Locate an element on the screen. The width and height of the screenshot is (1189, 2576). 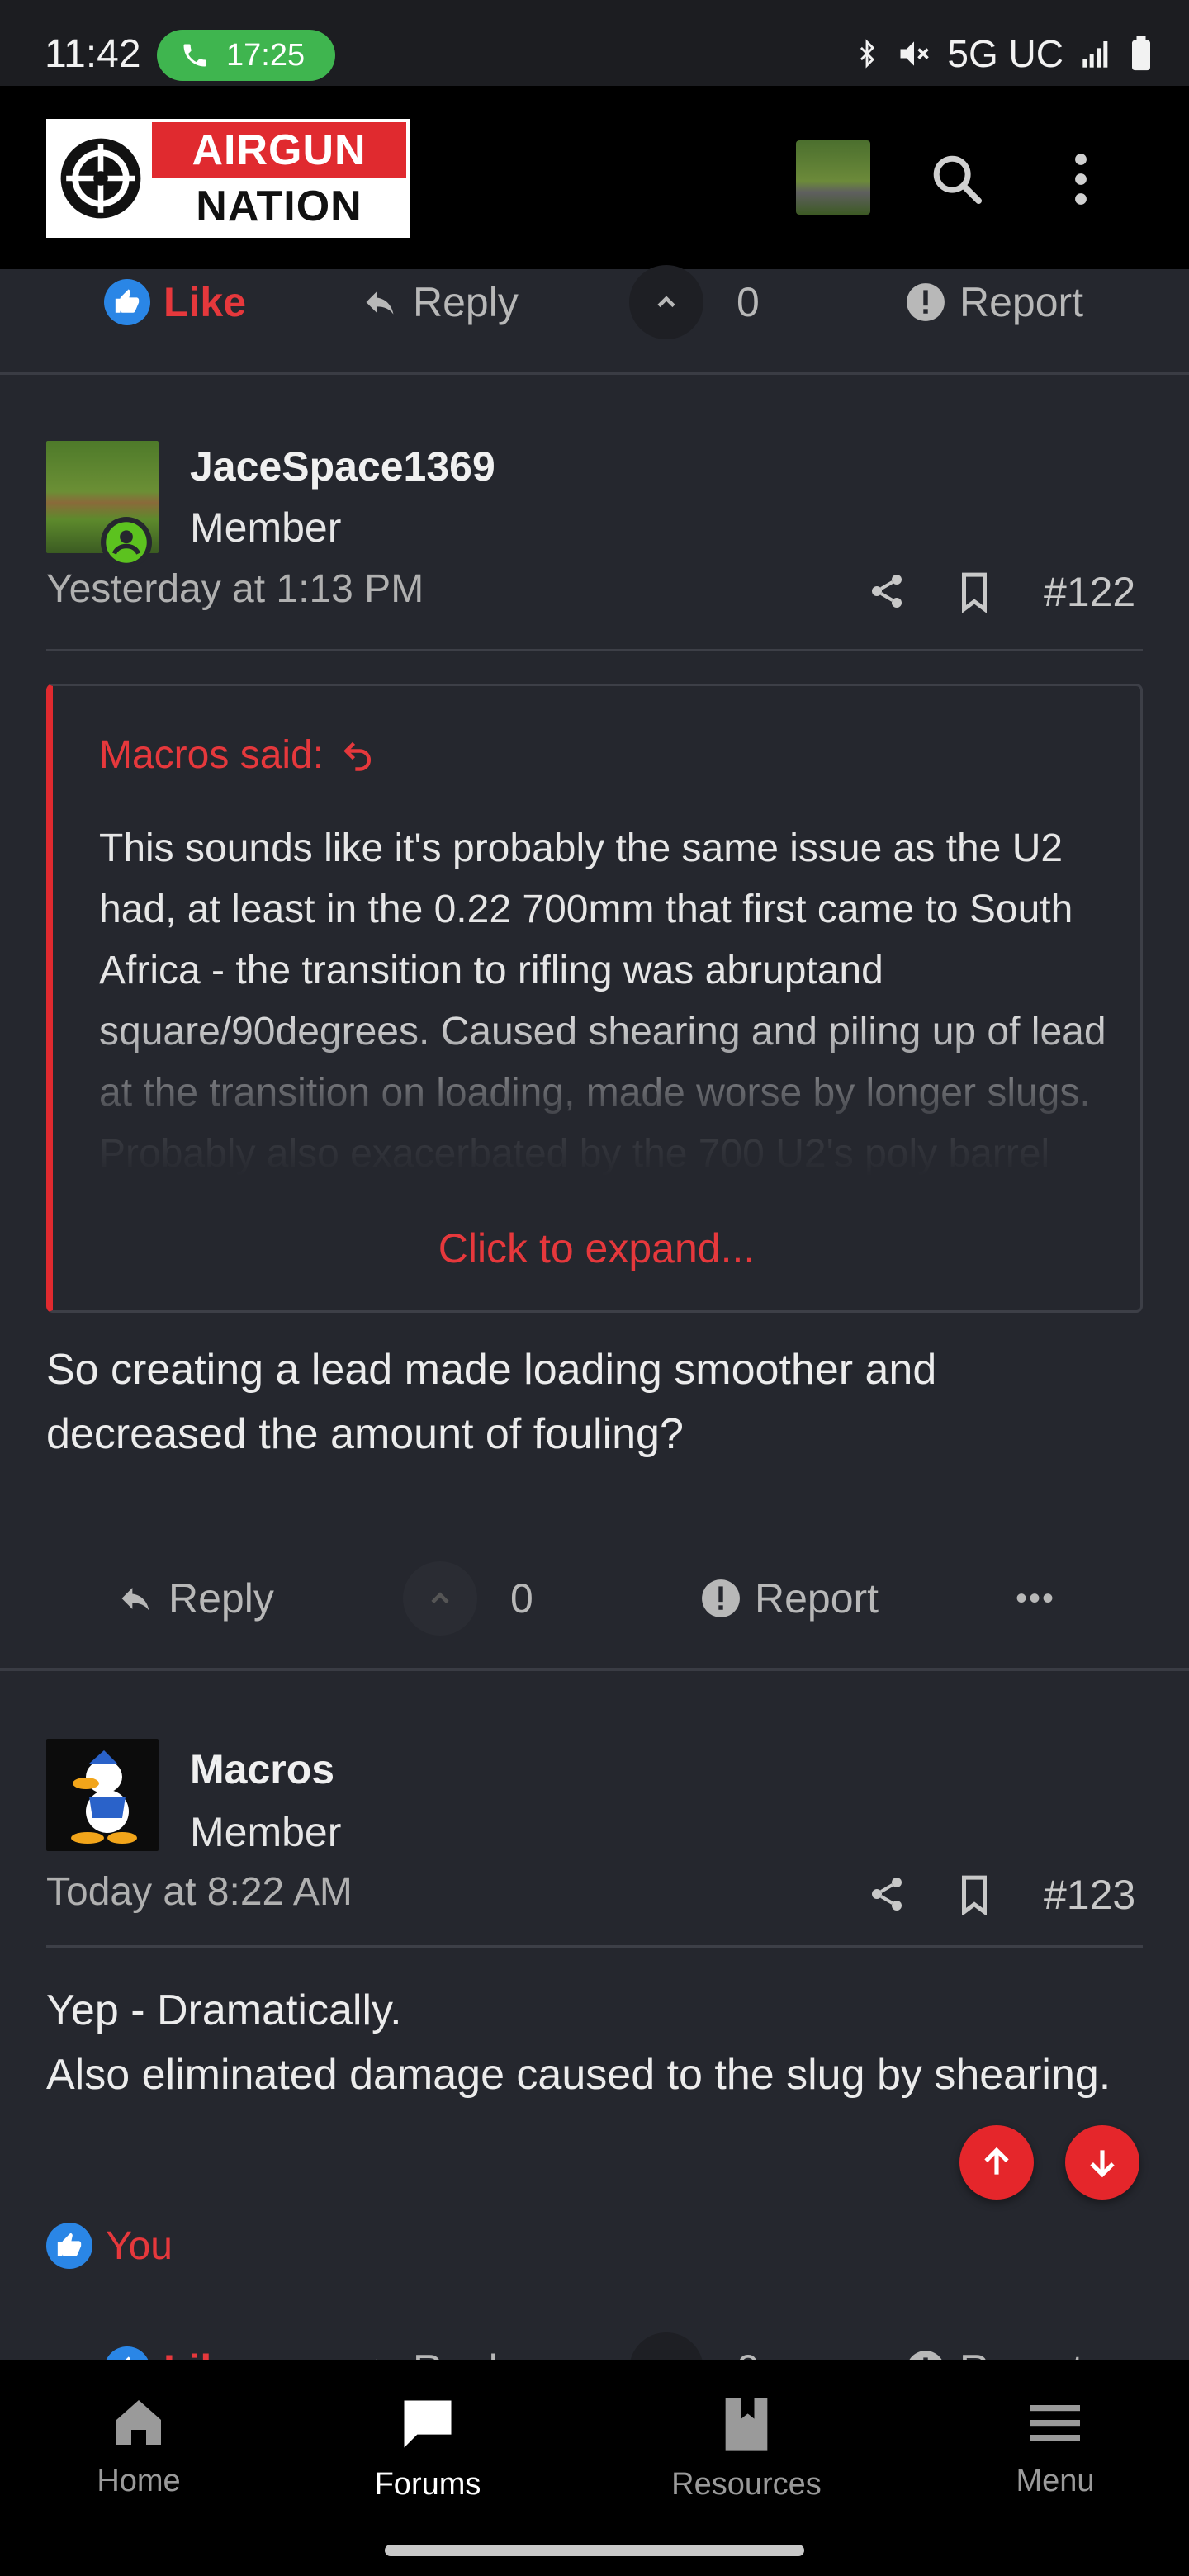
network-label: 5G UC is located at coordinates (1005, 53).